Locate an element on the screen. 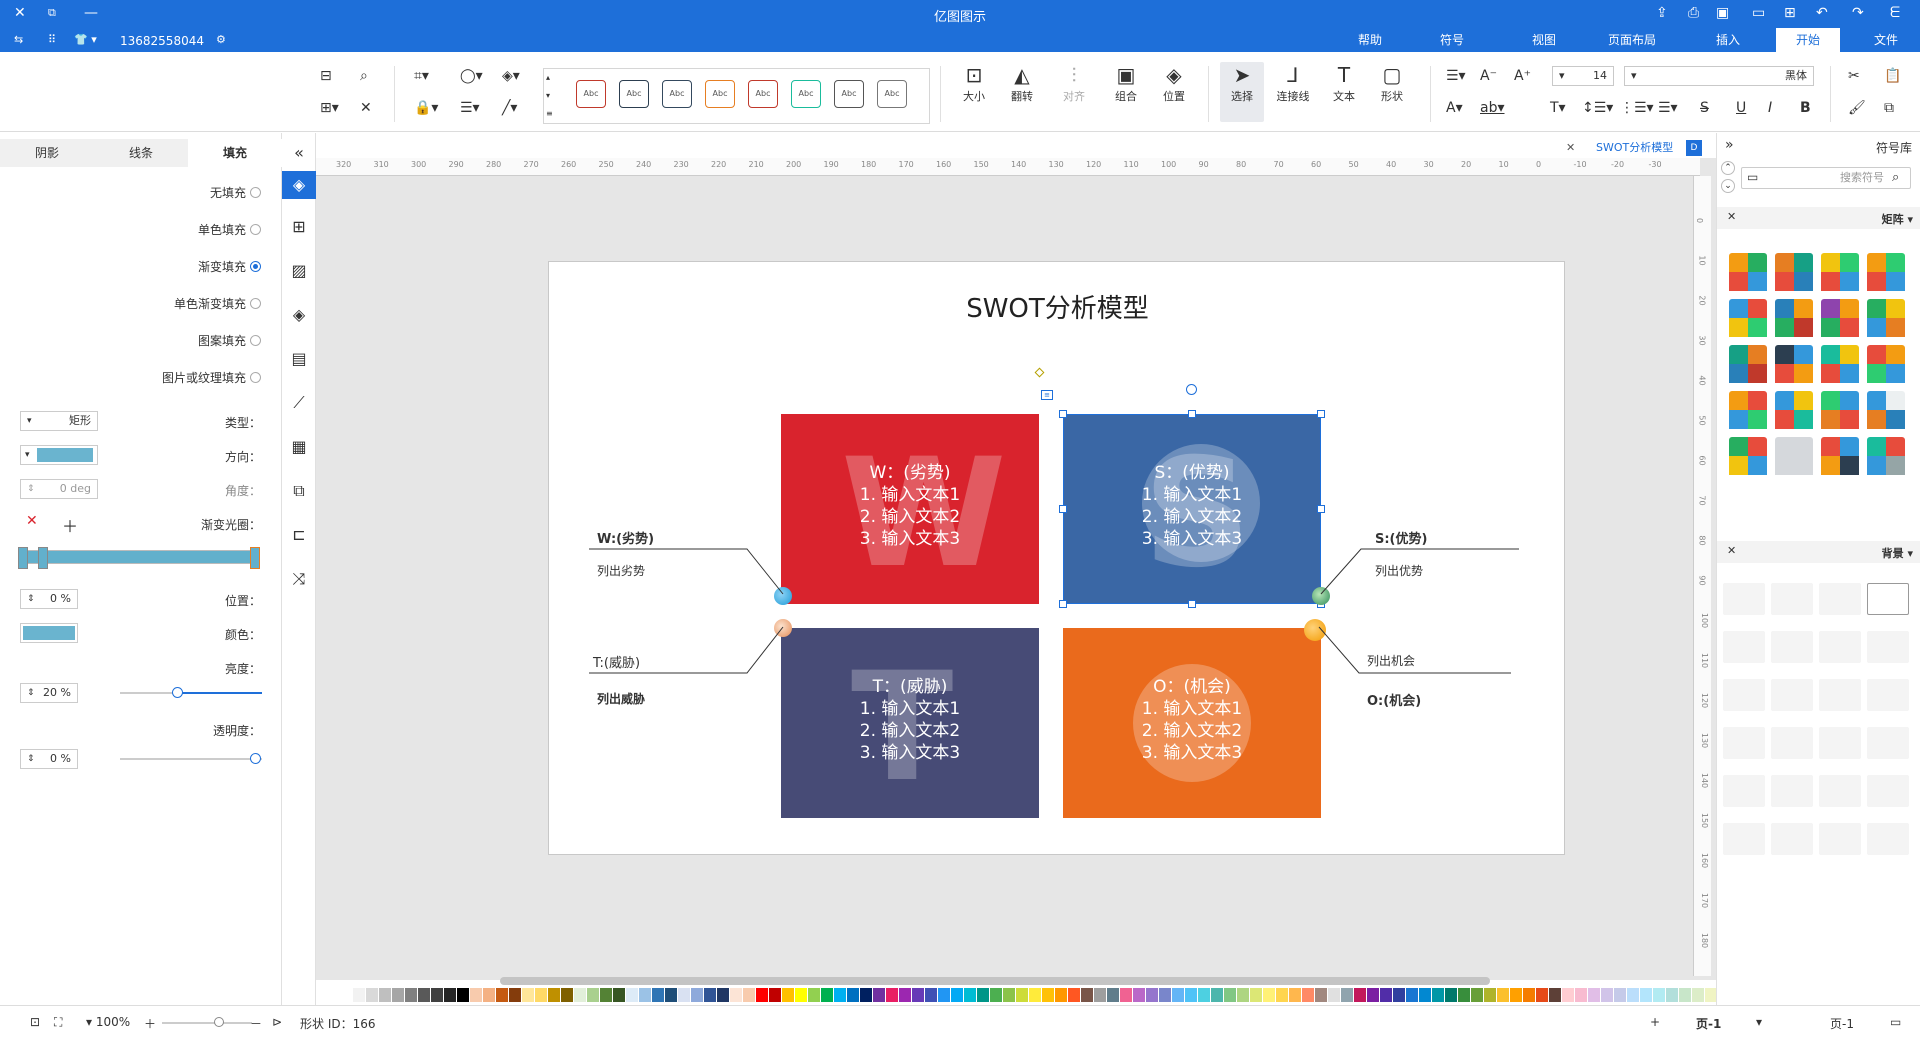 The height and width of the screenshot is (1038, 1920). label-w-sub: 列出劣势 is located at coordinates (621, 570).